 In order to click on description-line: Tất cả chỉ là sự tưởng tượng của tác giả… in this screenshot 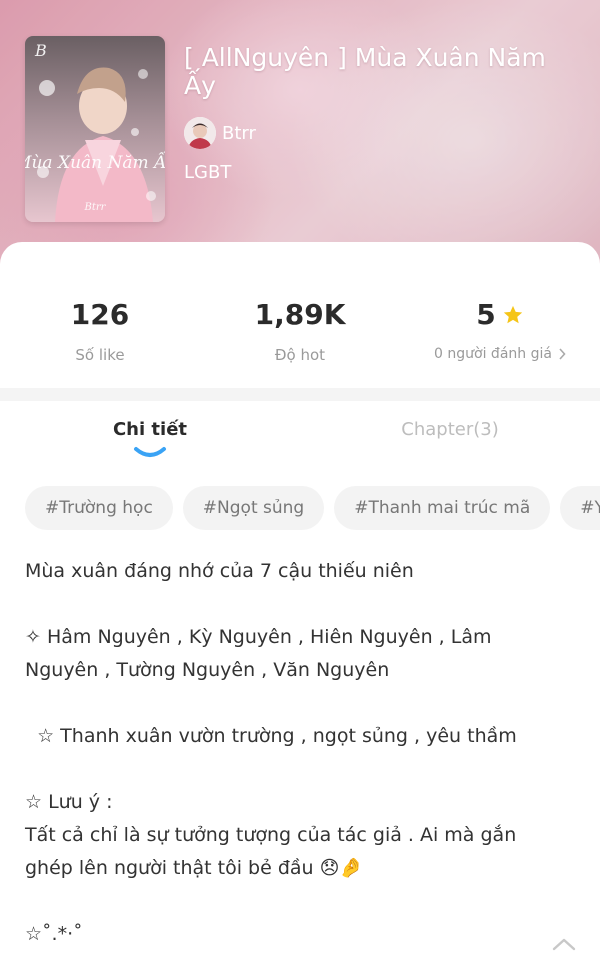, I will do `click(274, 851)`.